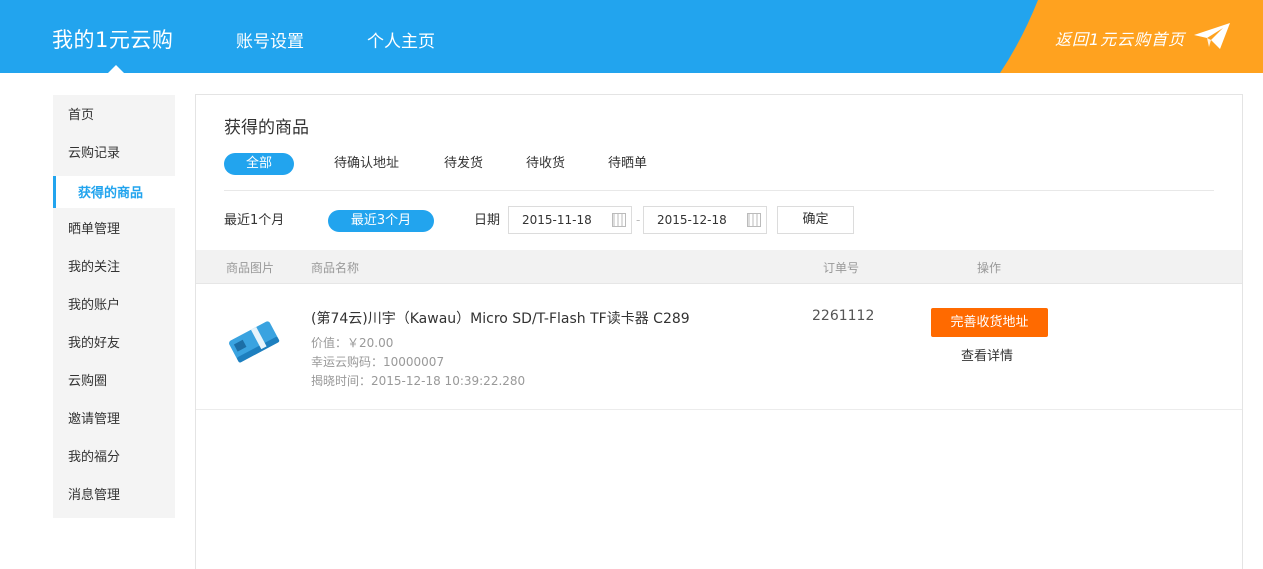 This screenshot has width=1263, height=569. Describe the element at coordinates (463, 164) in the screenshot. I see `tab-pending-shipment: 待发货` at that location.